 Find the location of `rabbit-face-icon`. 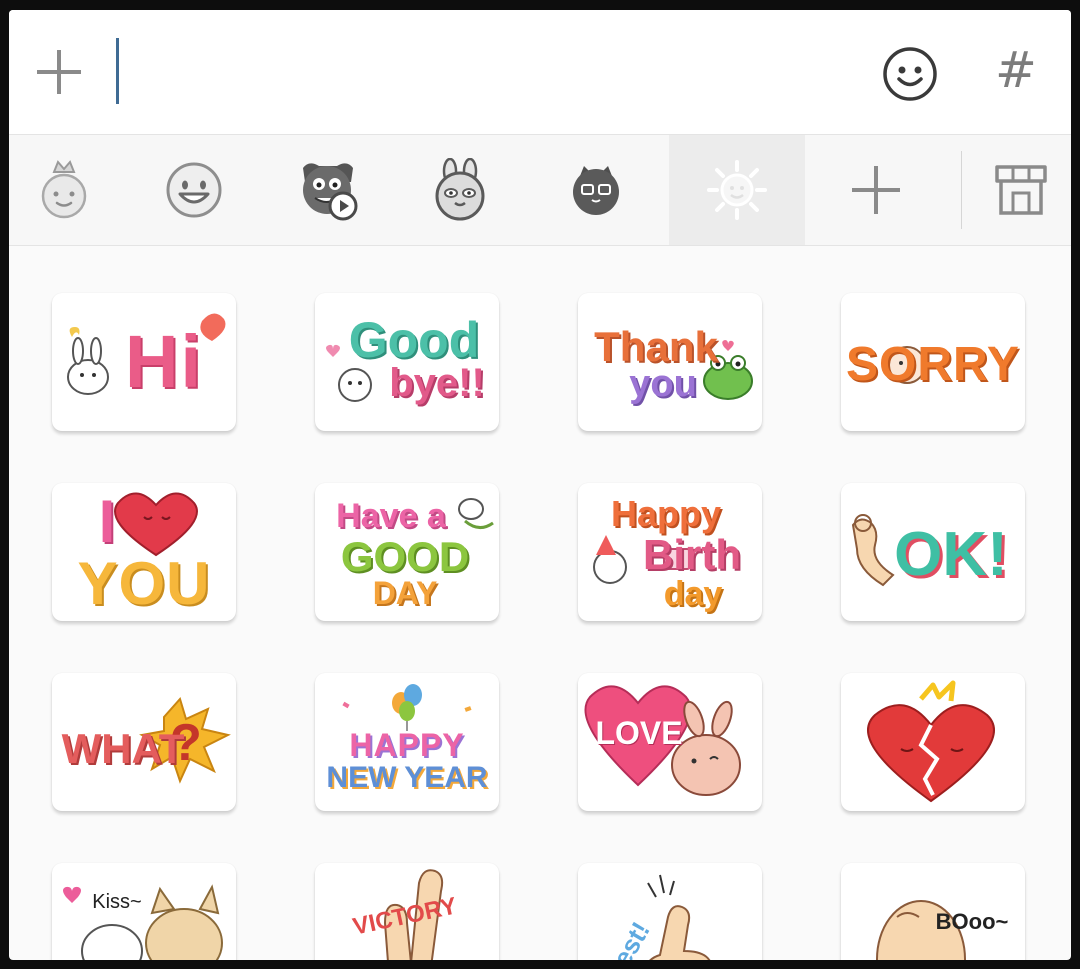

rabbit-face-icon is located at coordinates (460, 189).